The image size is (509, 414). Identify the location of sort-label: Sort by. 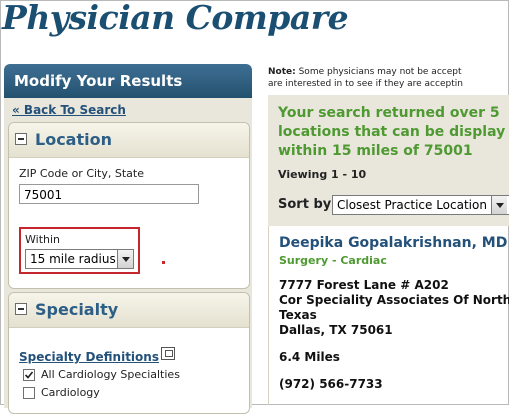
(305, 204).